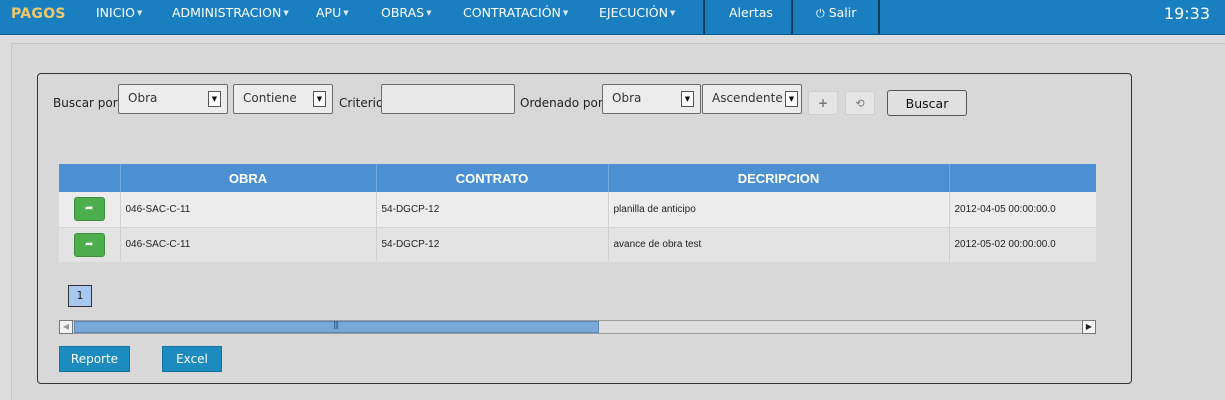  I want to click on nav-item-inicio: INICIO ▼, so click(119, 13).